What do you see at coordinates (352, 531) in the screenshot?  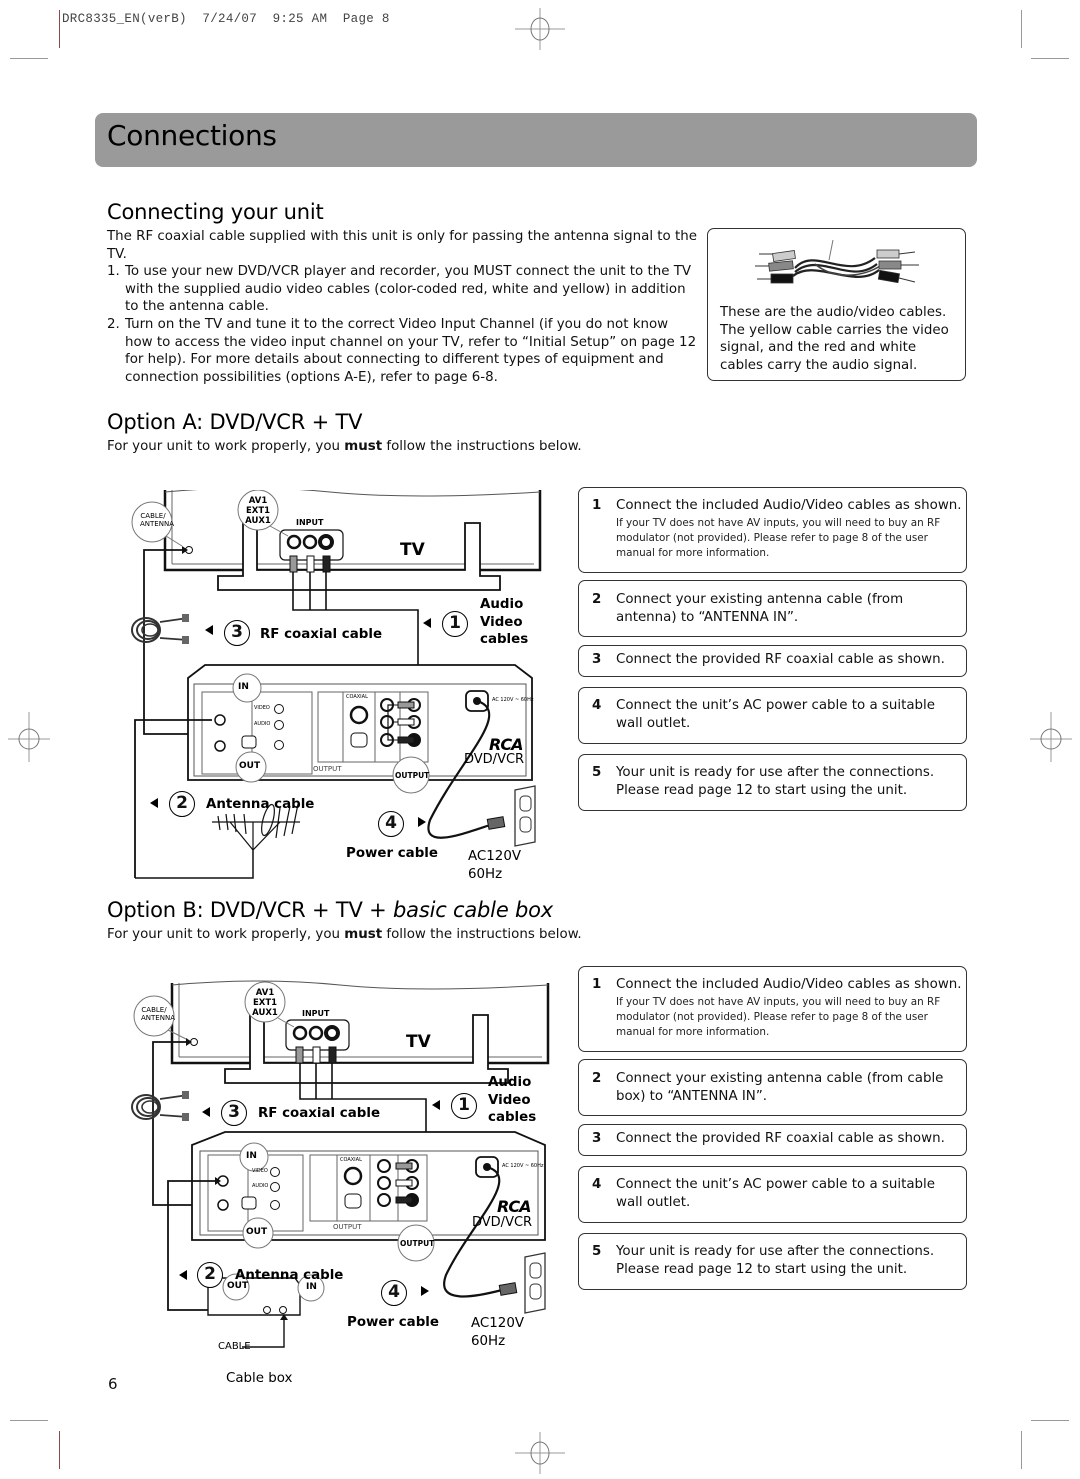 I see `tv-body` at bounding box center [352, 531].